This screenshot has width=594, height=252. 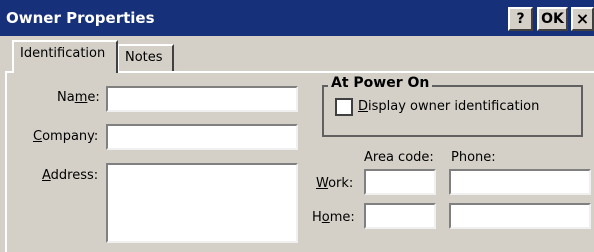 I want to click on tab-identification: Identification, so click(x=65, y=56).